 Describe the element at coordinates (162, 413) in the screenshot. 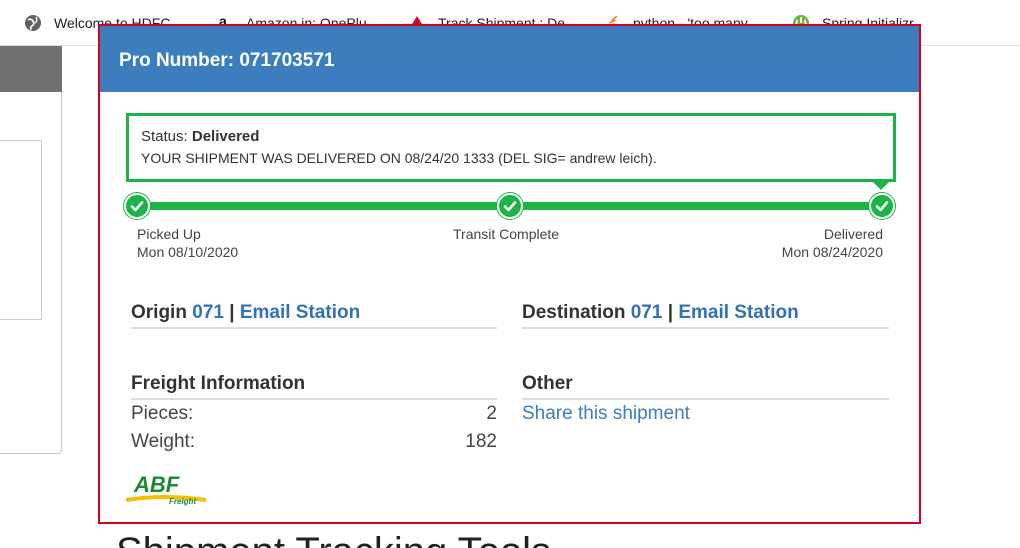

I see `pieces-label: Pieces:` at that location.